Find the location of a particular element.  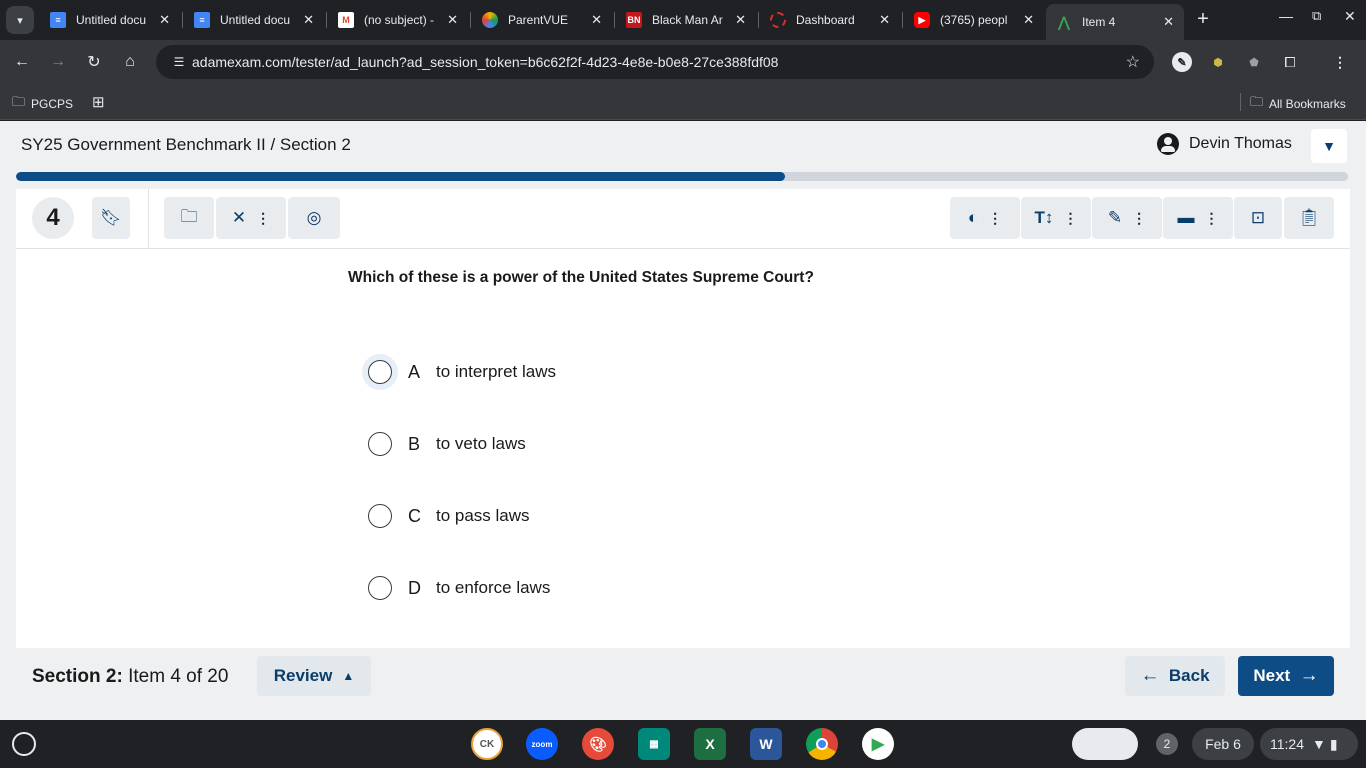

line-reader-button: ▬ ⋮ is located at coordinates (1198, 218).